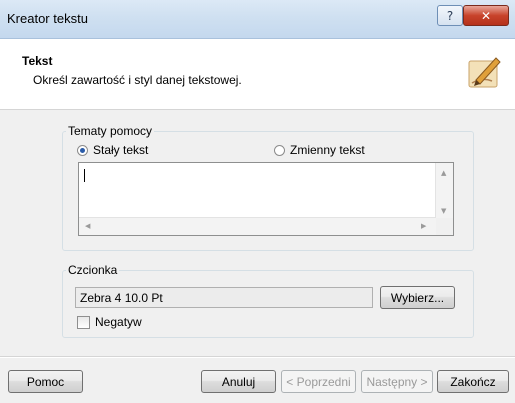 Image resolution: width=515 pixels, height=403 pixels. I want to click on radio-static-label: Stały tekst, so click(121, 150).